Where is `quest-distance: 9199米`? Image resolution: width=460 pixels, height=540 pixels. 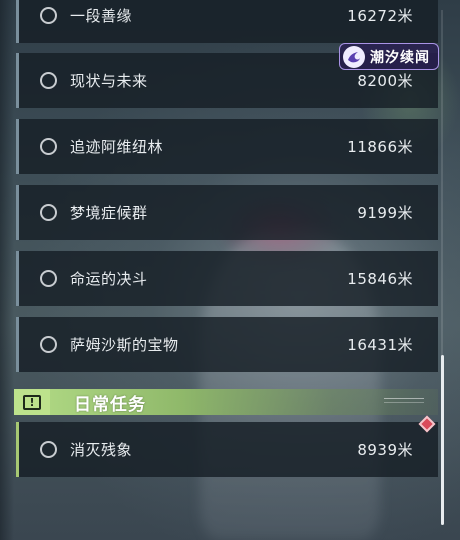
quest-distance: 9199米 is located at coordinates (385, 213).